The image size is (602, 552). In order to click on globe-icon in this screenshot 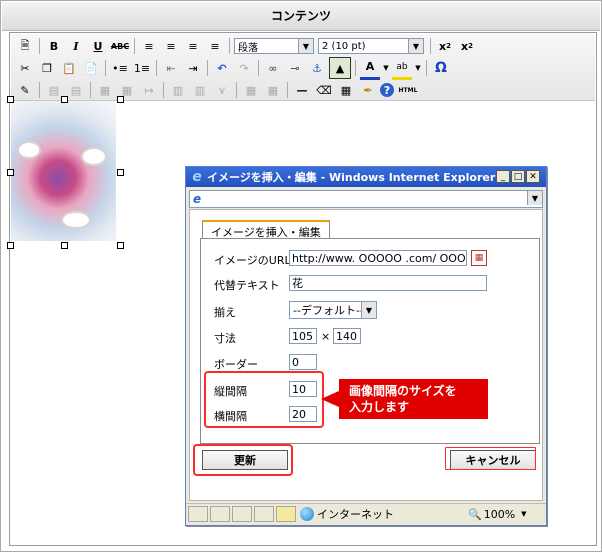, I will do `click(307, 514)`.